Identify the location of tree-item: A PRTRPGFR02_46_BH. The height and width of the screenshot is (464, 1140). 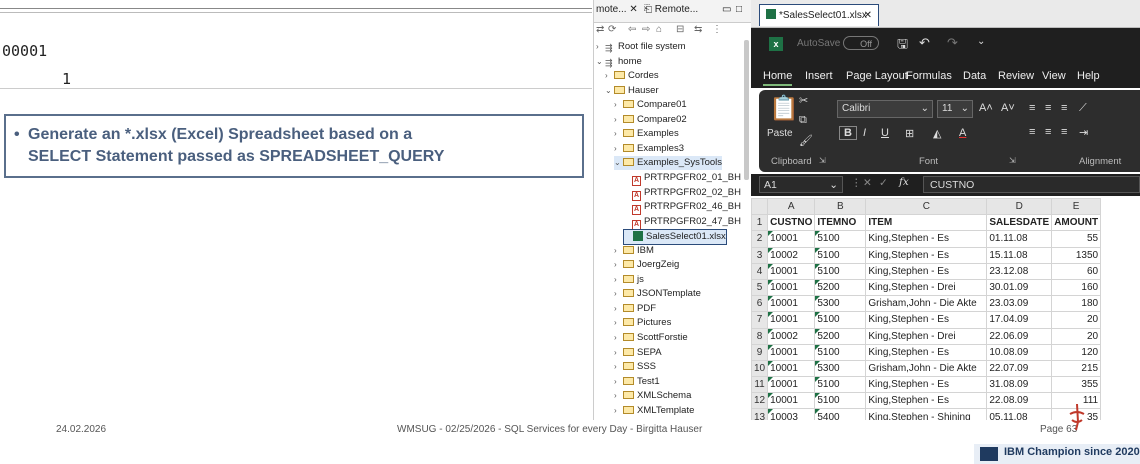
(682, 208).